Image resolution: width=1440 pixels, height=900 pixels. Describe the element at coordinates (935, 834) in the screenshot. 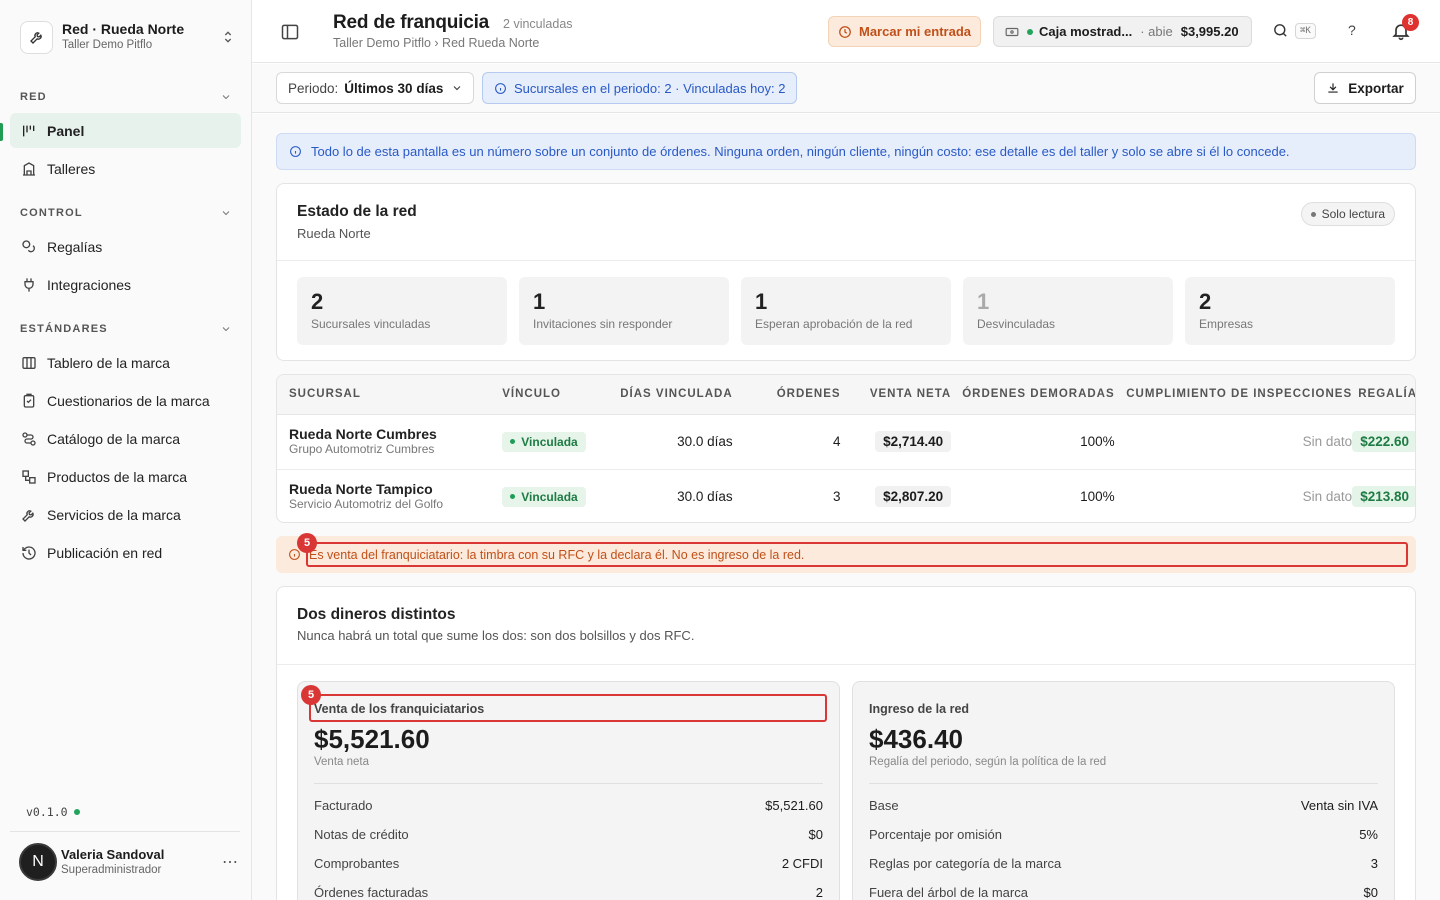

I see `row-key: Porcentaje por omisión` at that location.